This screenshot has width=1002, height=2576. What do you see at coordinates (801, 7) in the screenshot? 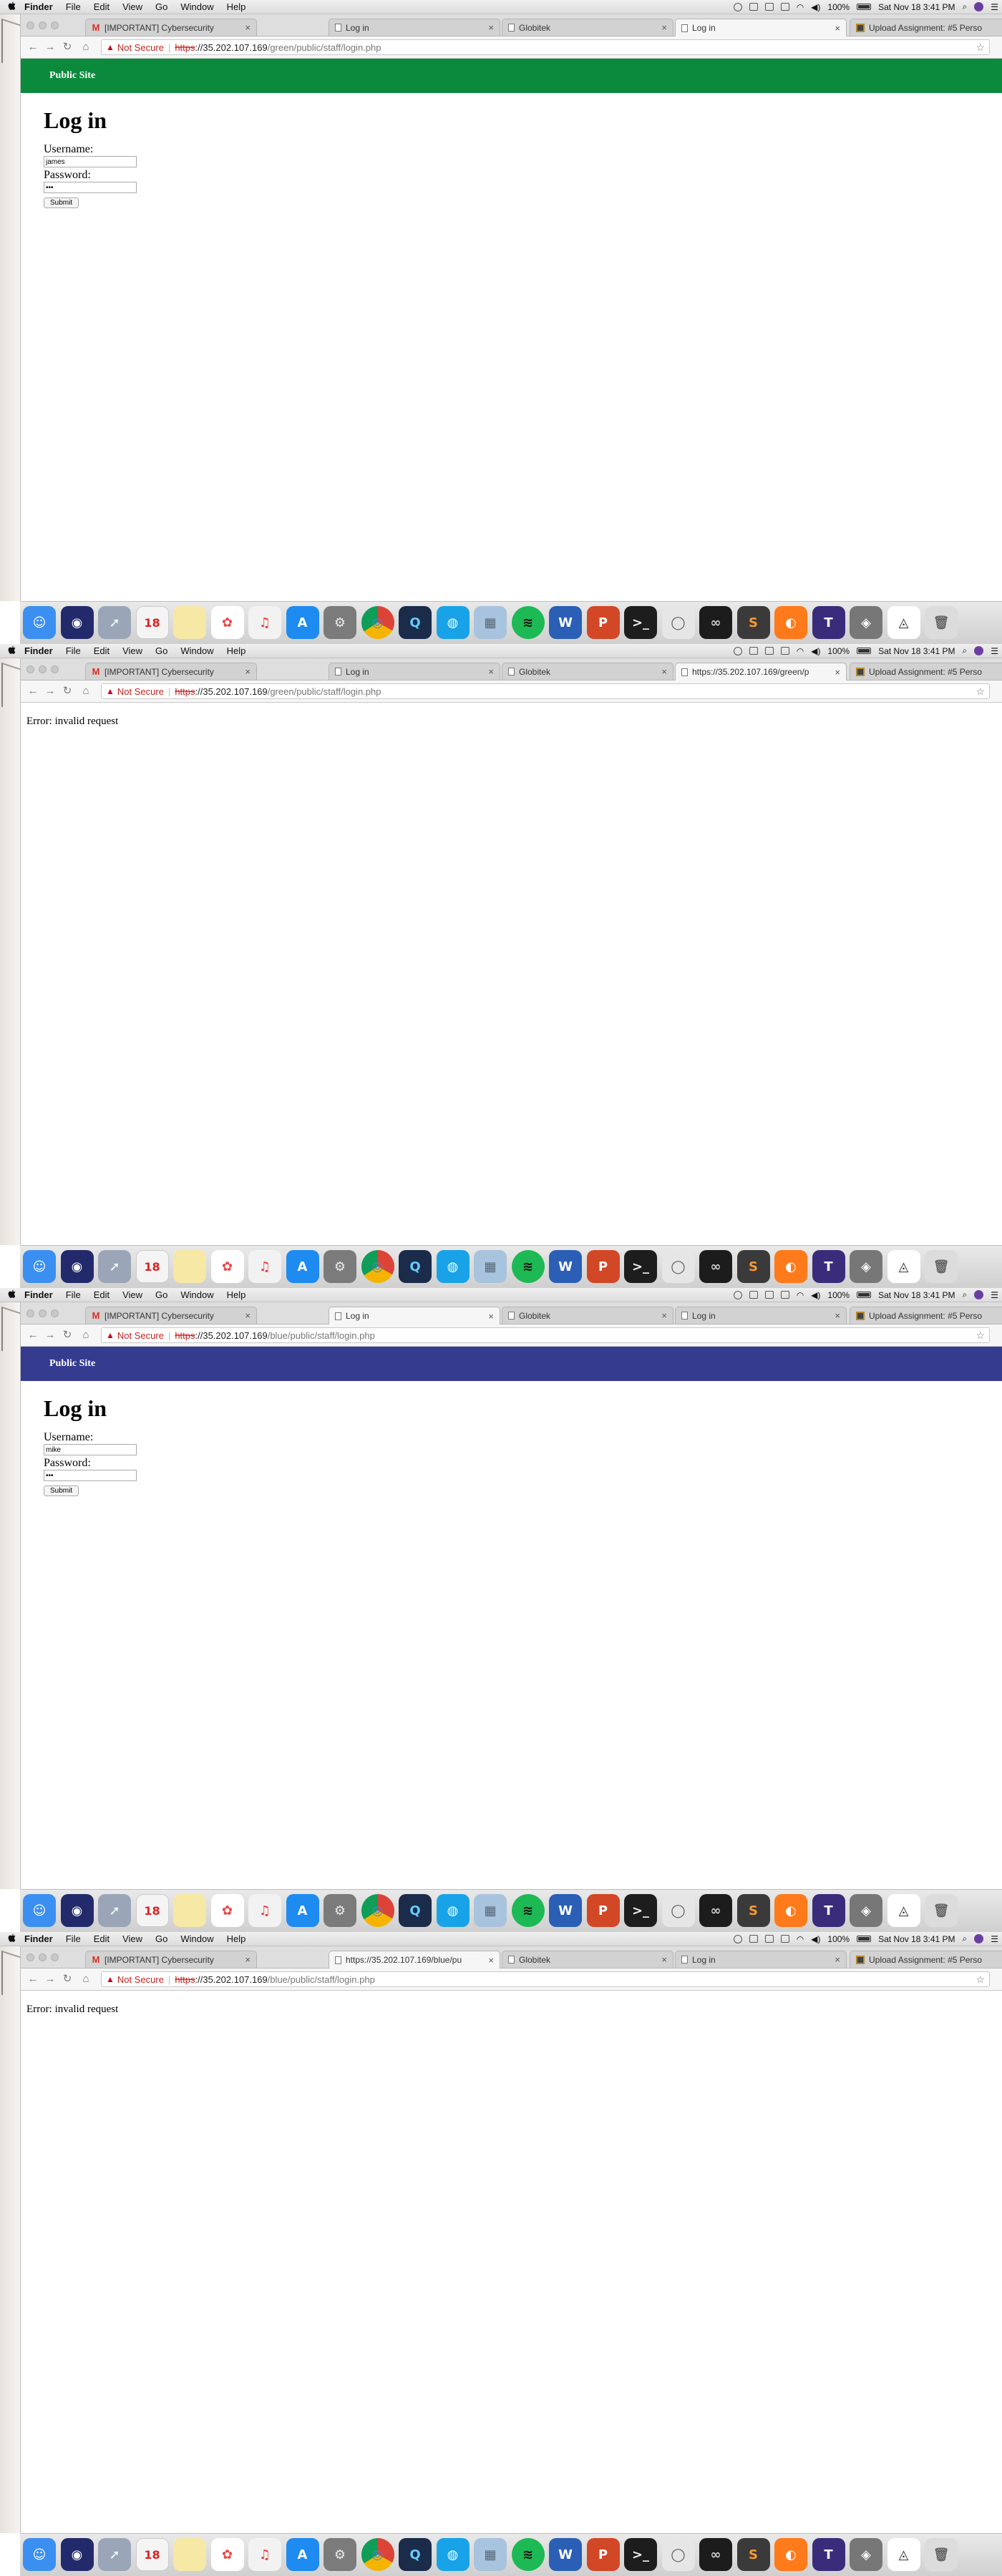
I see `wifi-icon: ◠` at bounding box center [801, 7].